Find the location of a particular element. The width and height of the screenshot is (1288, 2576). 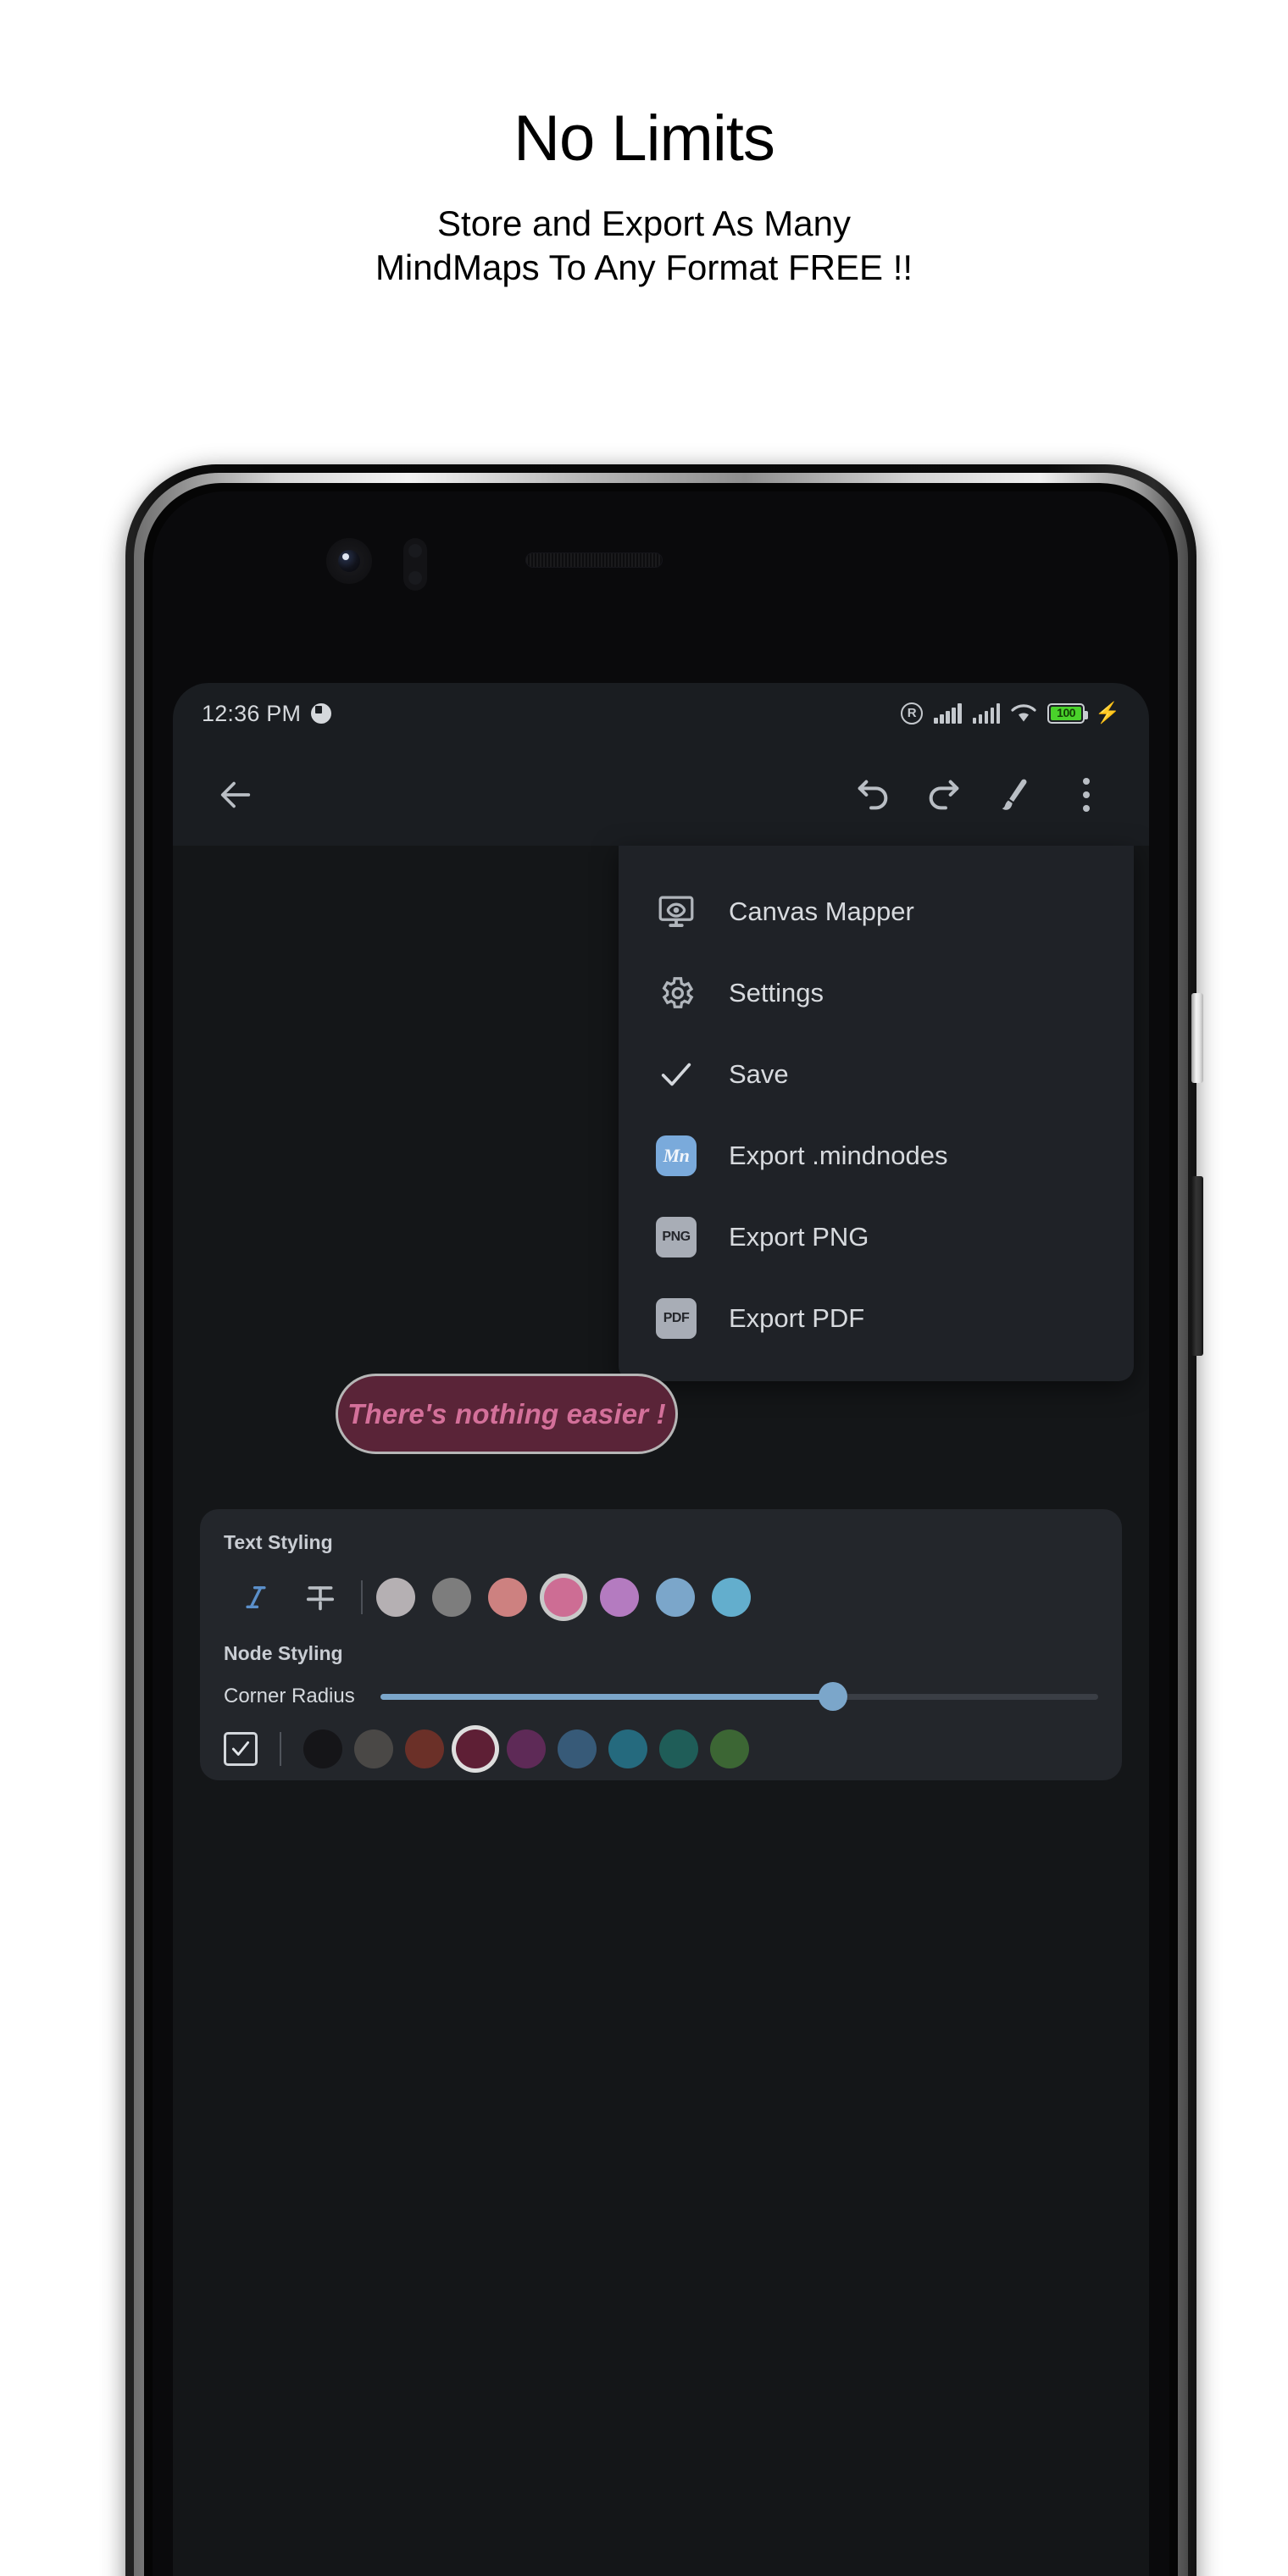

page-title: No Limits is located at coordinates (644, 139).